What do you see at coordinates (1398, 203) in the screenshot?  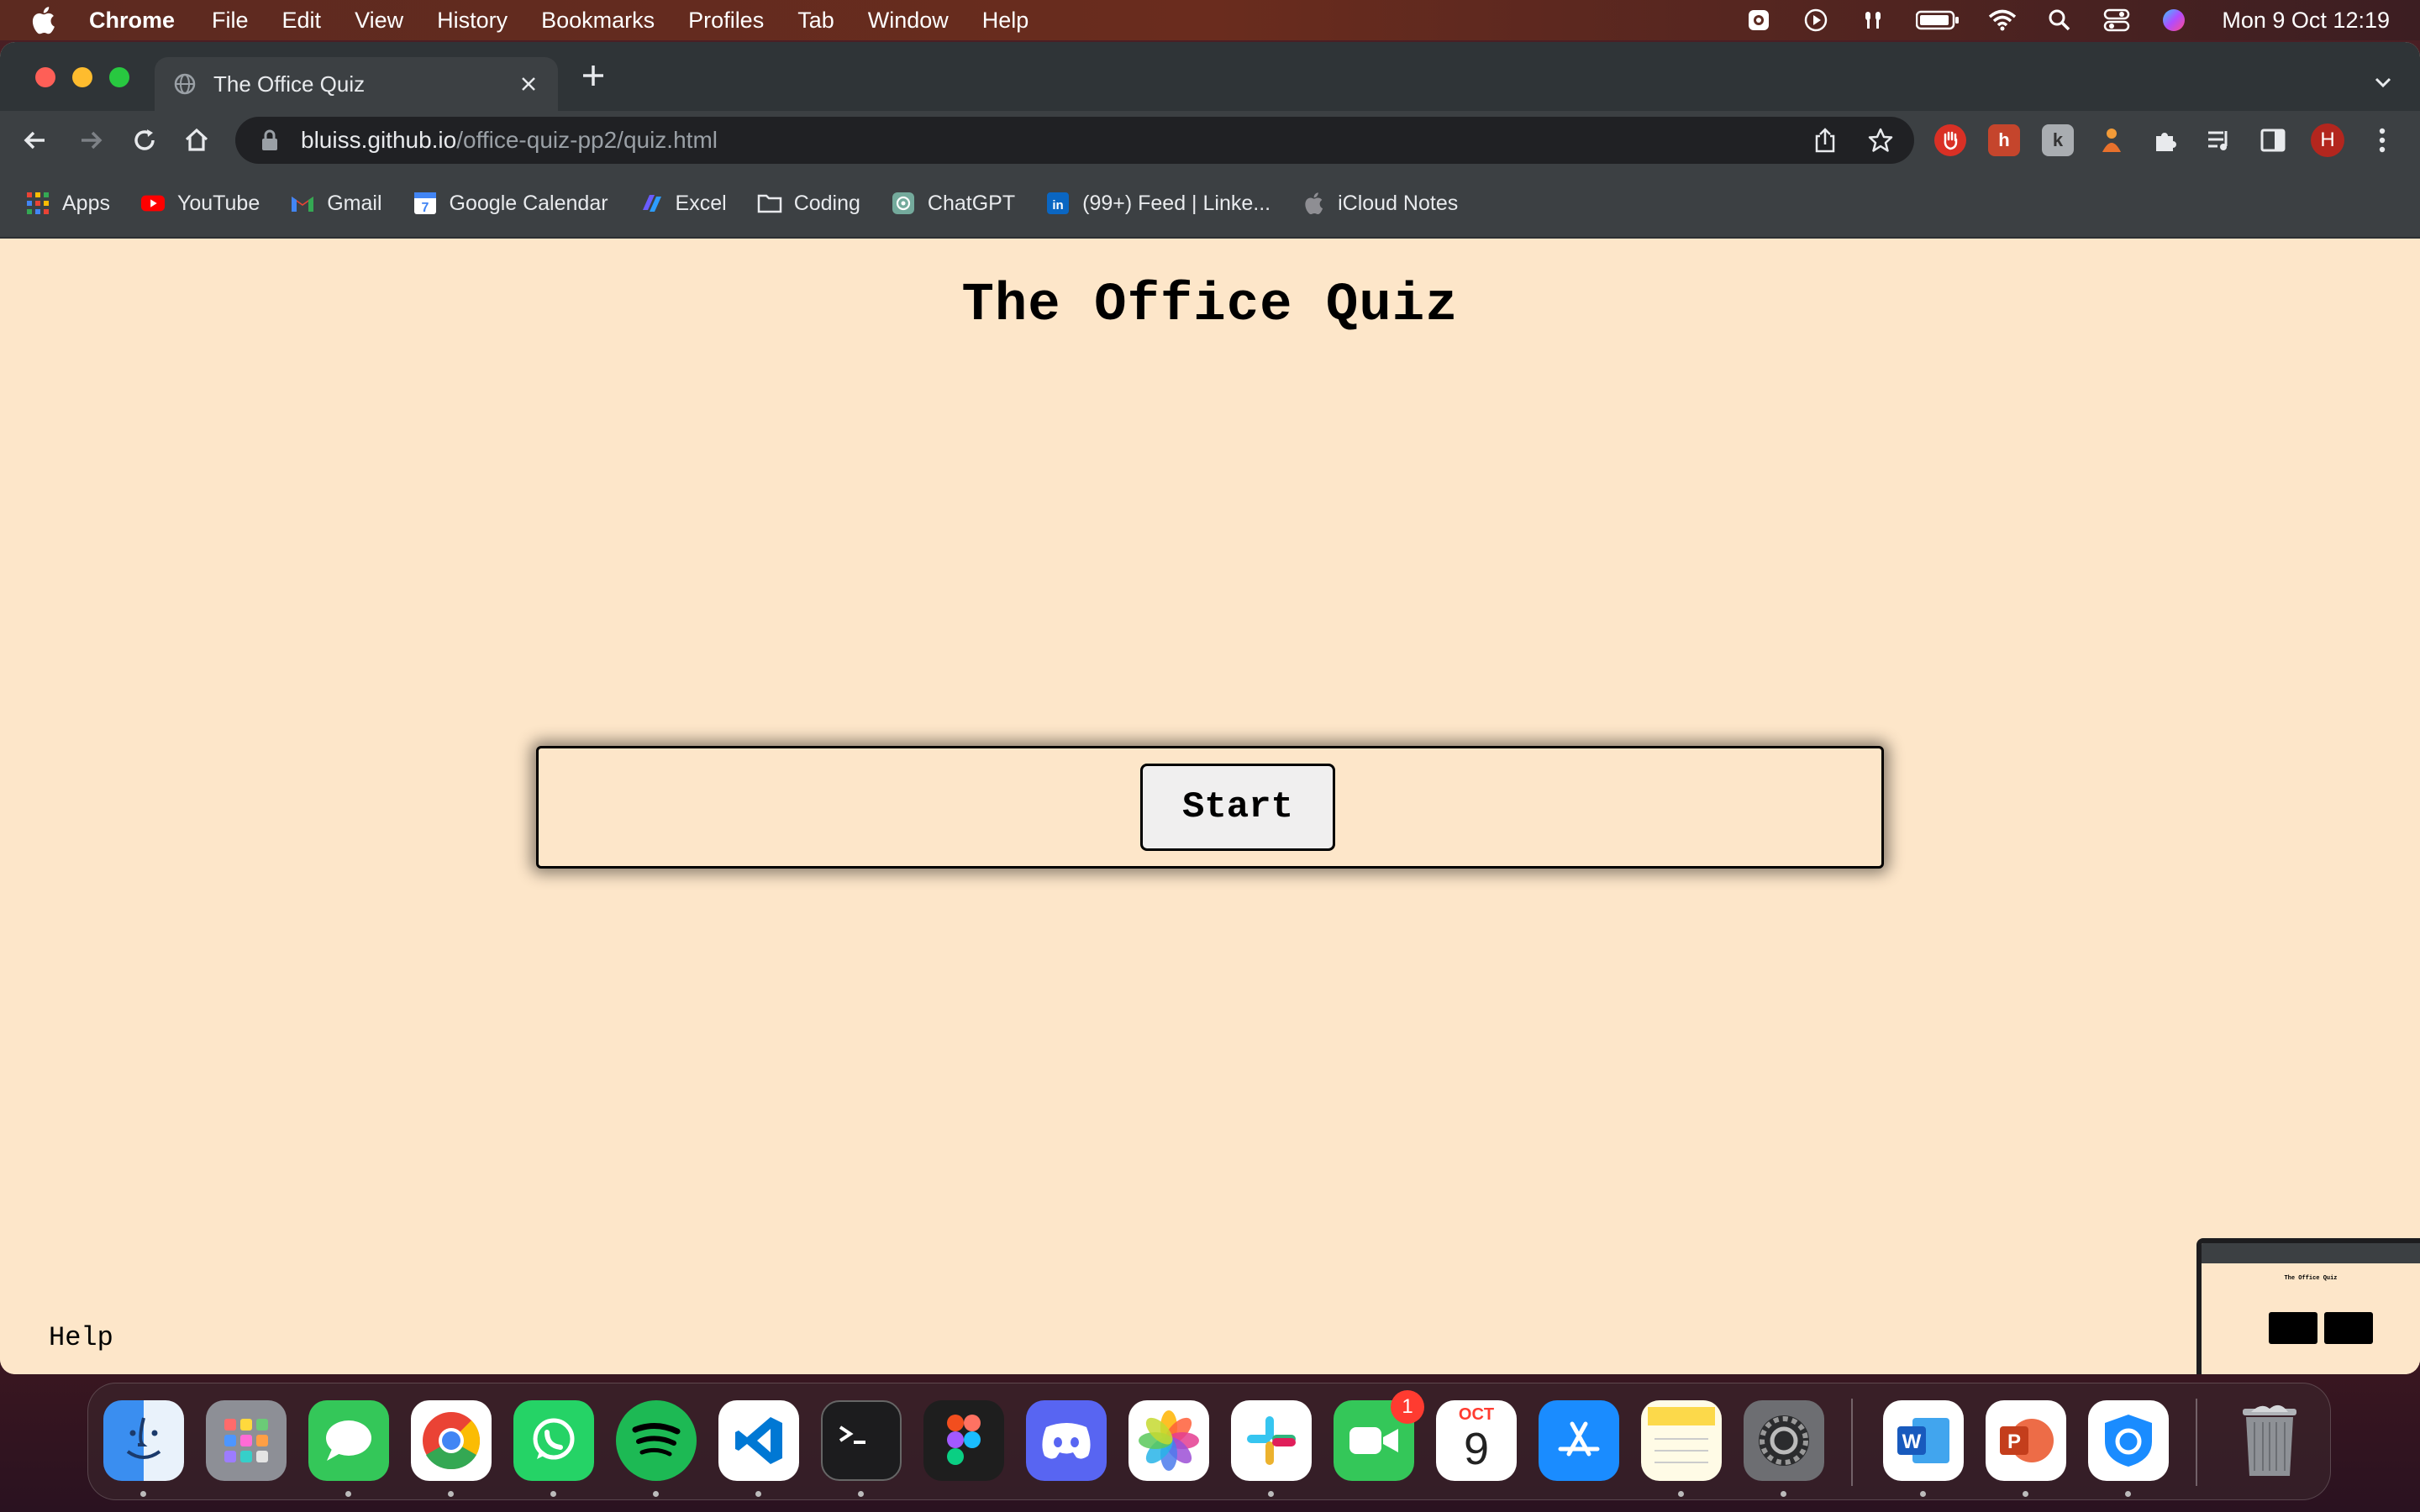 I see `bookmark-label: iCloud Notes` at bounding box center [1398, 203].